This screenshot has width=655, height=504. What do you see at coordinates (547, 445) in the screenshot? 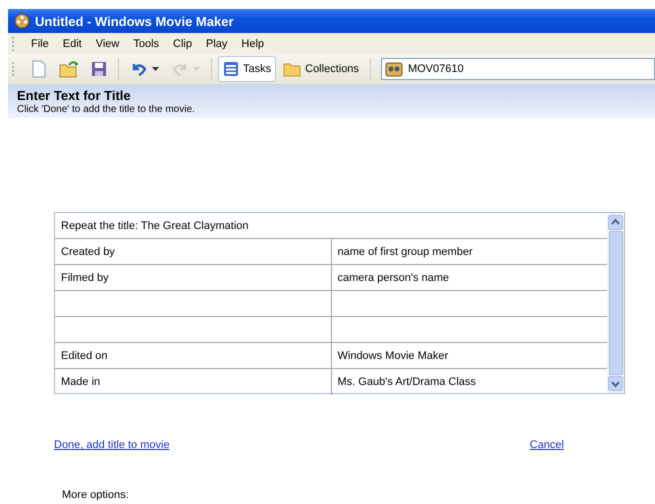
I see `cancel-link: Cancel` at bounding box center [547, 445].